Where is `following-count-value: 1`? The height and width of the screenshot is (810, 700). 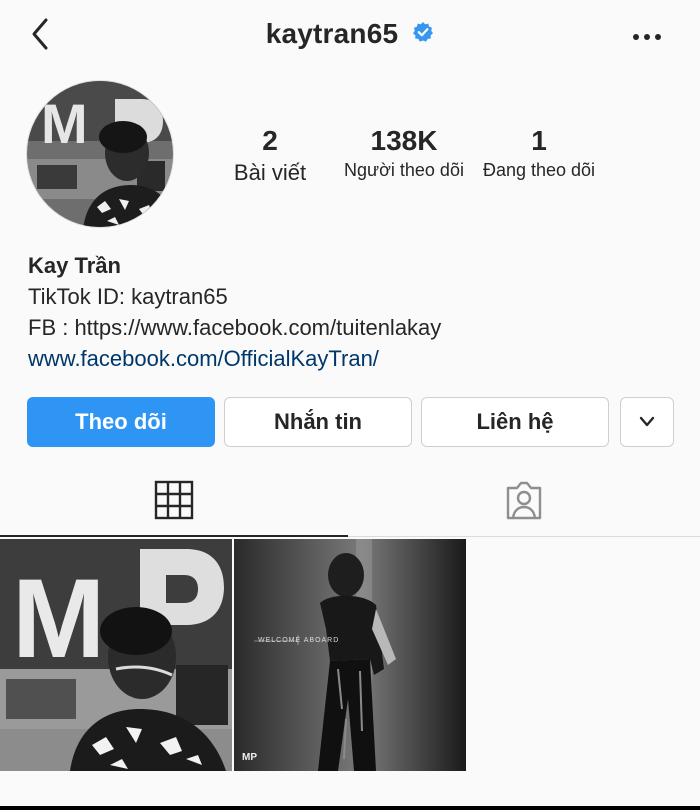 following-count-value: 1 is located at coordinates (539, 140).